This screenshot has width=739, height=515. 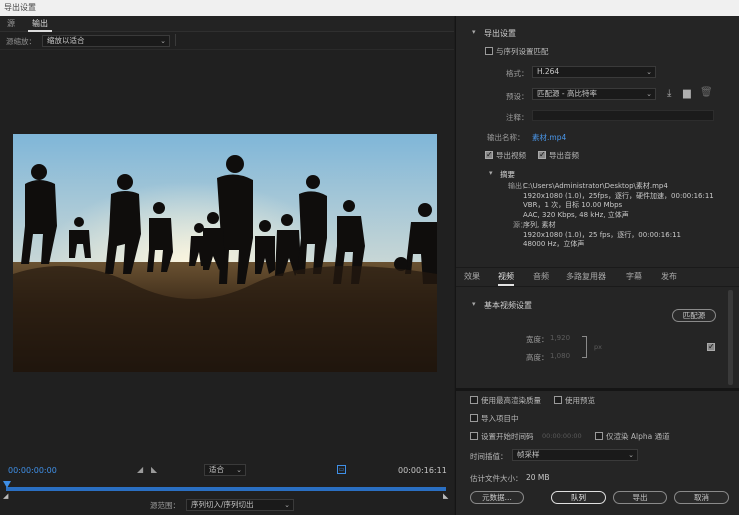 I want to click on aspect-ratio-toggle-icon: ▭, so click(x=341, y=469).